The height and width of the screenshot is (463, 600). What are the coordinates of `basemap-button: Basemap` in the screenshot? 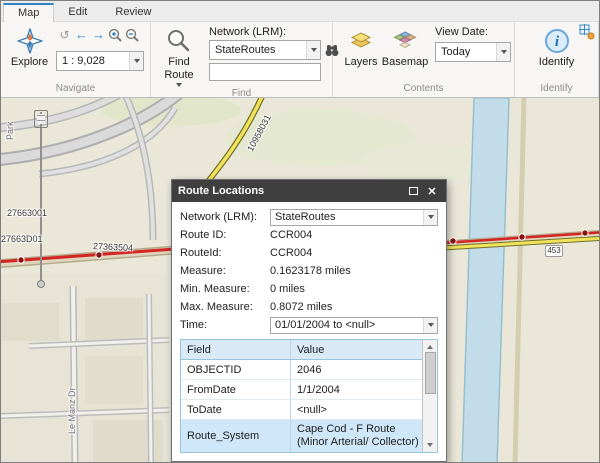 It's located at (405, 53).